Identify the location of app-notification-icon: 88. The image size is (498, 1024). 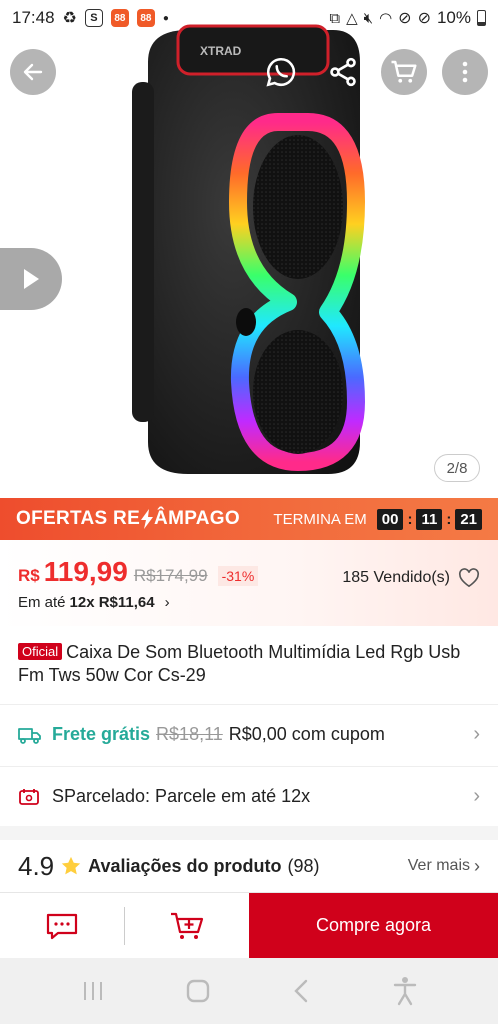
(119, 18).